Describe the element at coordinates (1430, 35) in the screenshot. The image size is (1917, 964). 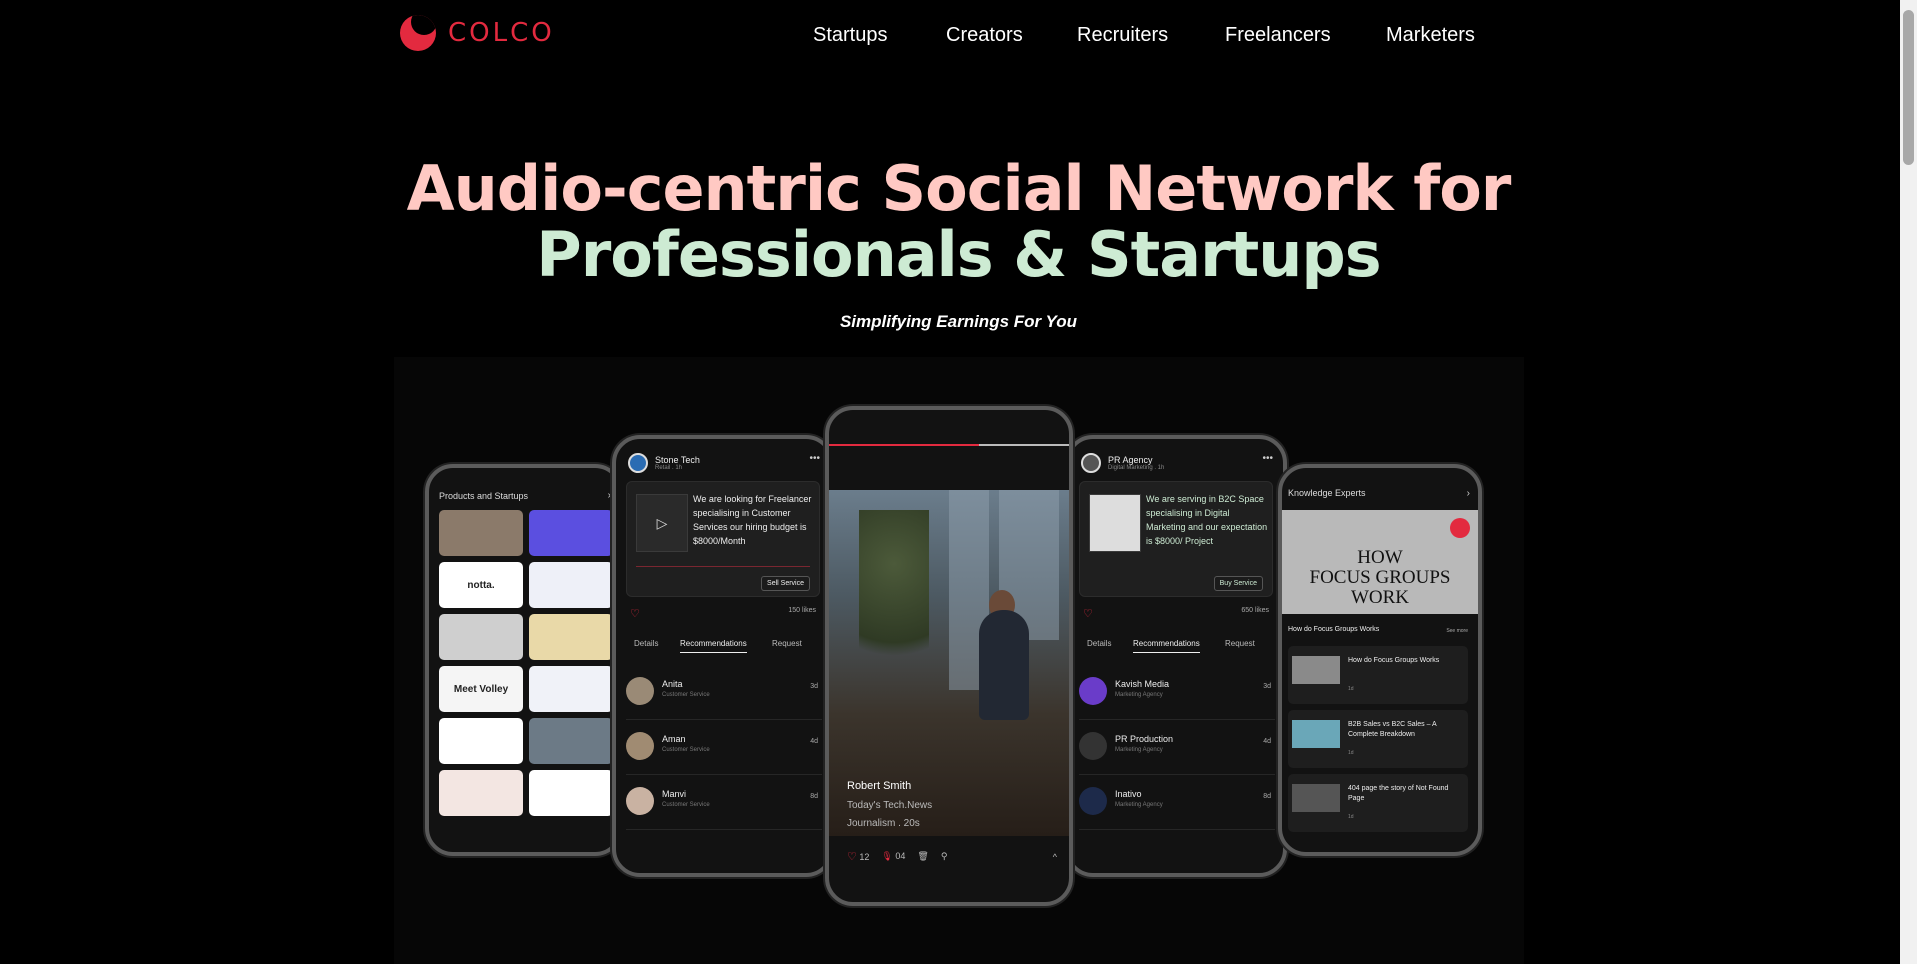
I see `nav-marketers: Marketers` at that location.